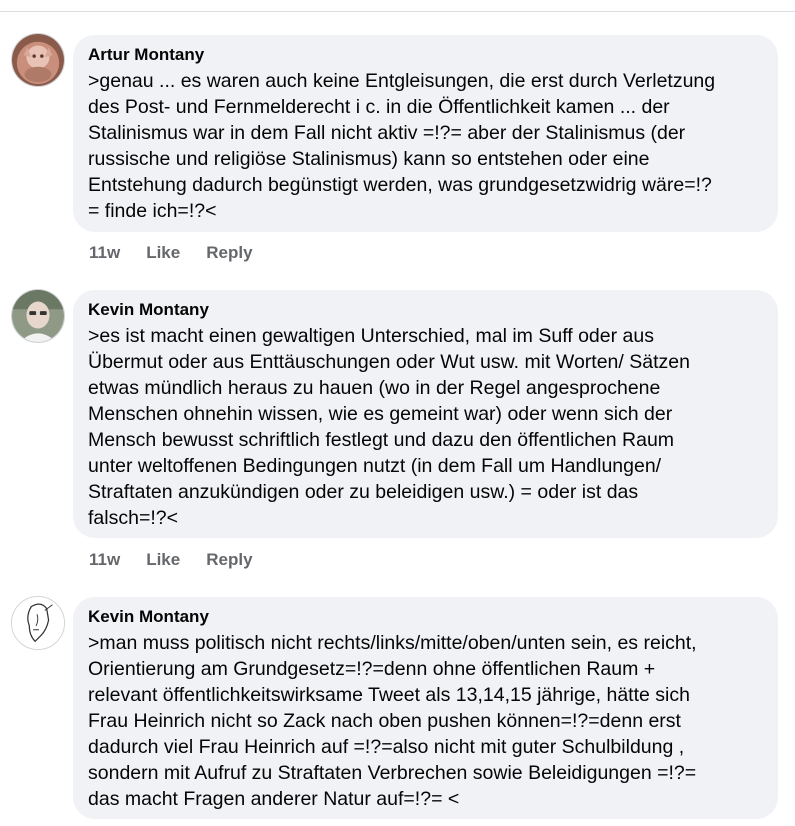  I want to click on face-sketch-icon, so click(38, 623).